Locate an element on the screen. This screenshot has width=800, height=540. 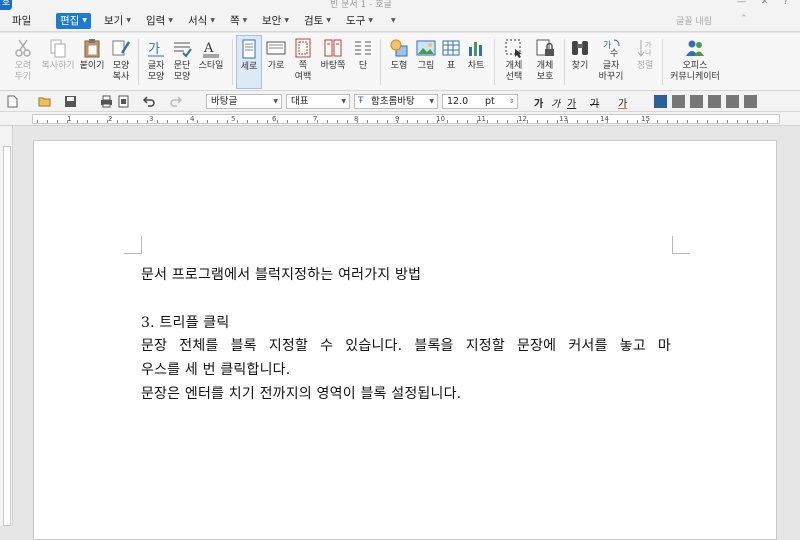
format-copy-label-2: 복사 is located at coordinates (121, 77).